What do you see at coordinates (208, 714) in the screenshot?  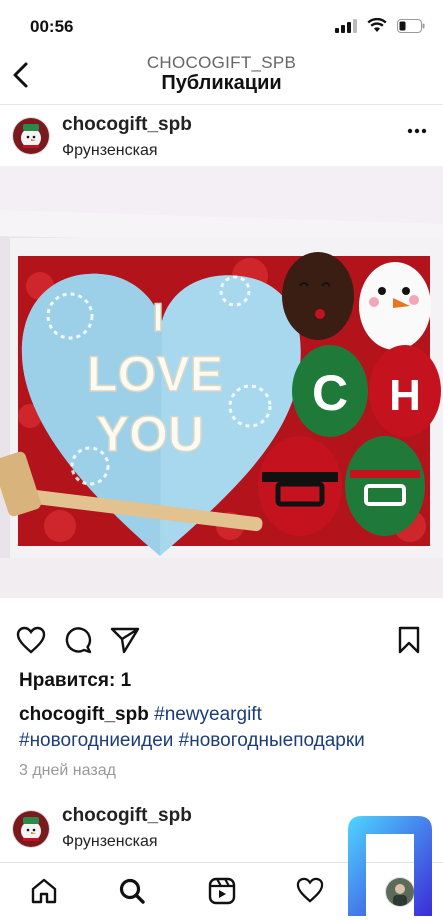 I see `caption-hashtag: #newyeargift` at bounding box center [208, 714].